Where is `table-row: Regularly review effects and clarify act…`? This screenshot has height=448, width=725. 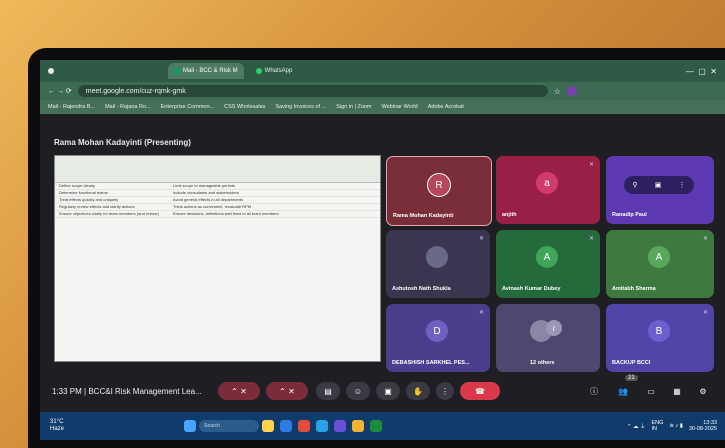 table-row: Regularly review effects and clarify act… is located at coordinates (217, 207).